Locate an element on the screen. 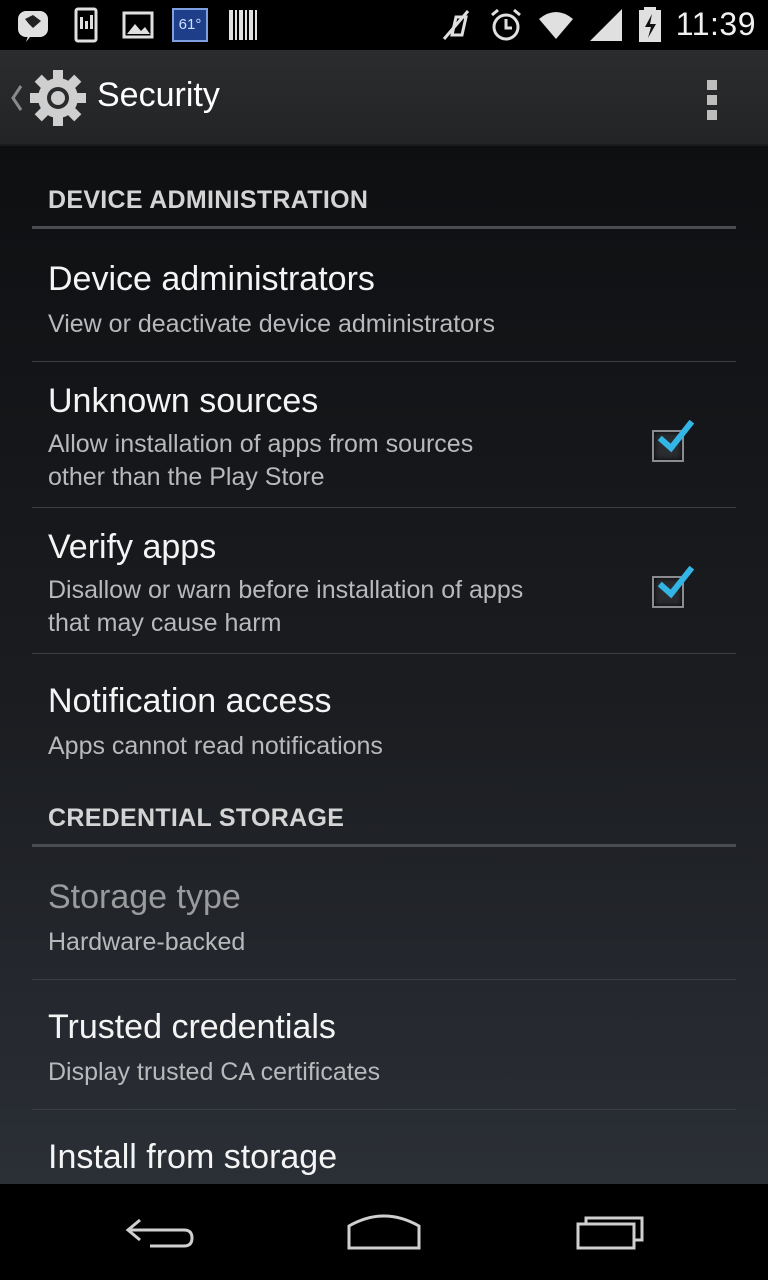 This screenshot has height=1280, width=768. signal-icon is located at coordinates (606, 25).